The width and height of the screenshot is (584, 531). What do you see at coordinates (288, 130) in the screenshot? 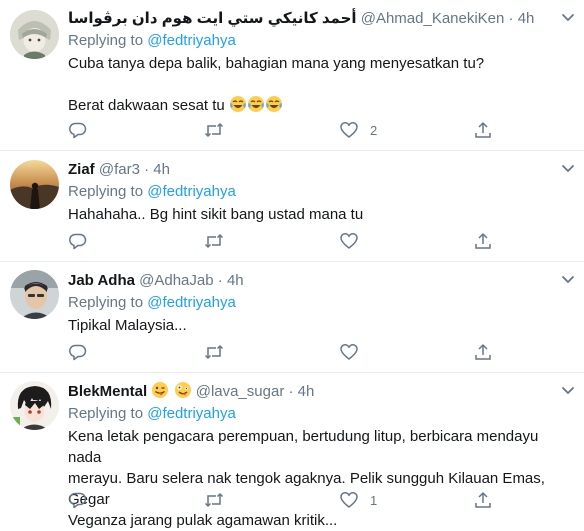
I see `tweet-actions: 2` at bounding box center [288, 130].